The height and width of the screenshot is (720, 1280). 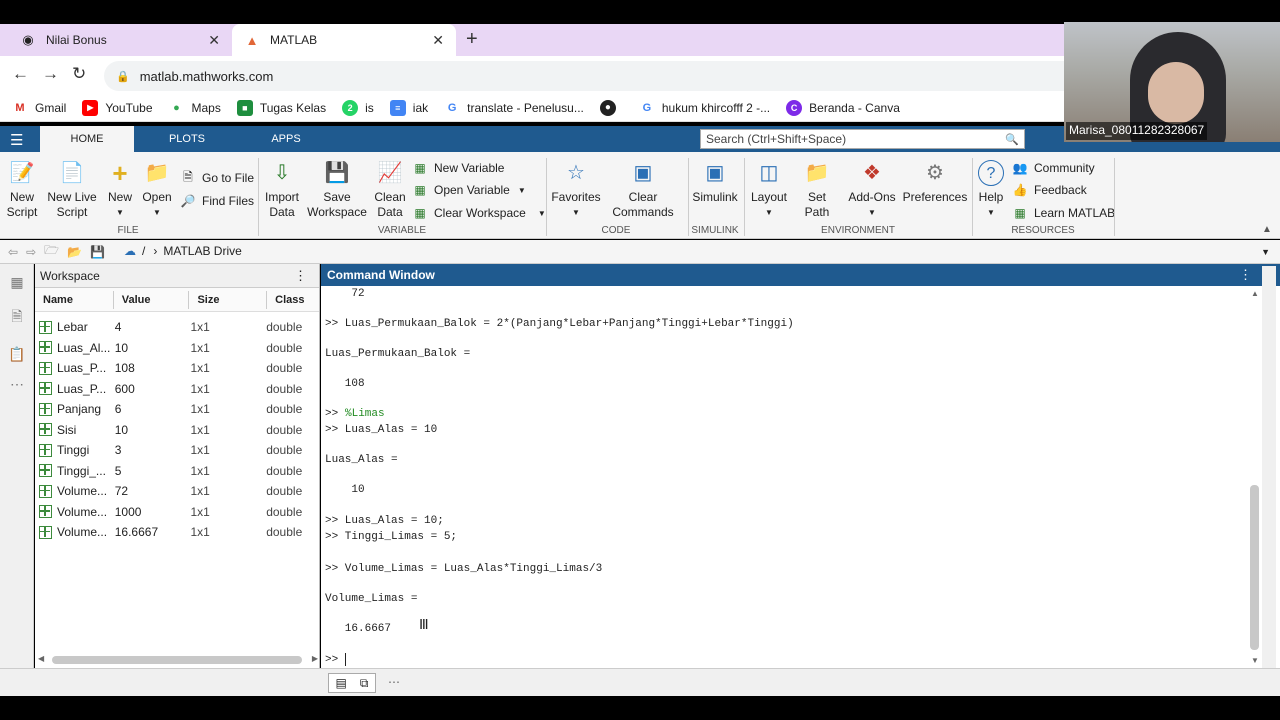 What do you see at coordinates (1255, 660) in the screenshot?
I see `scroll-down-icon: ▼` at bounding box center [1255, 660].